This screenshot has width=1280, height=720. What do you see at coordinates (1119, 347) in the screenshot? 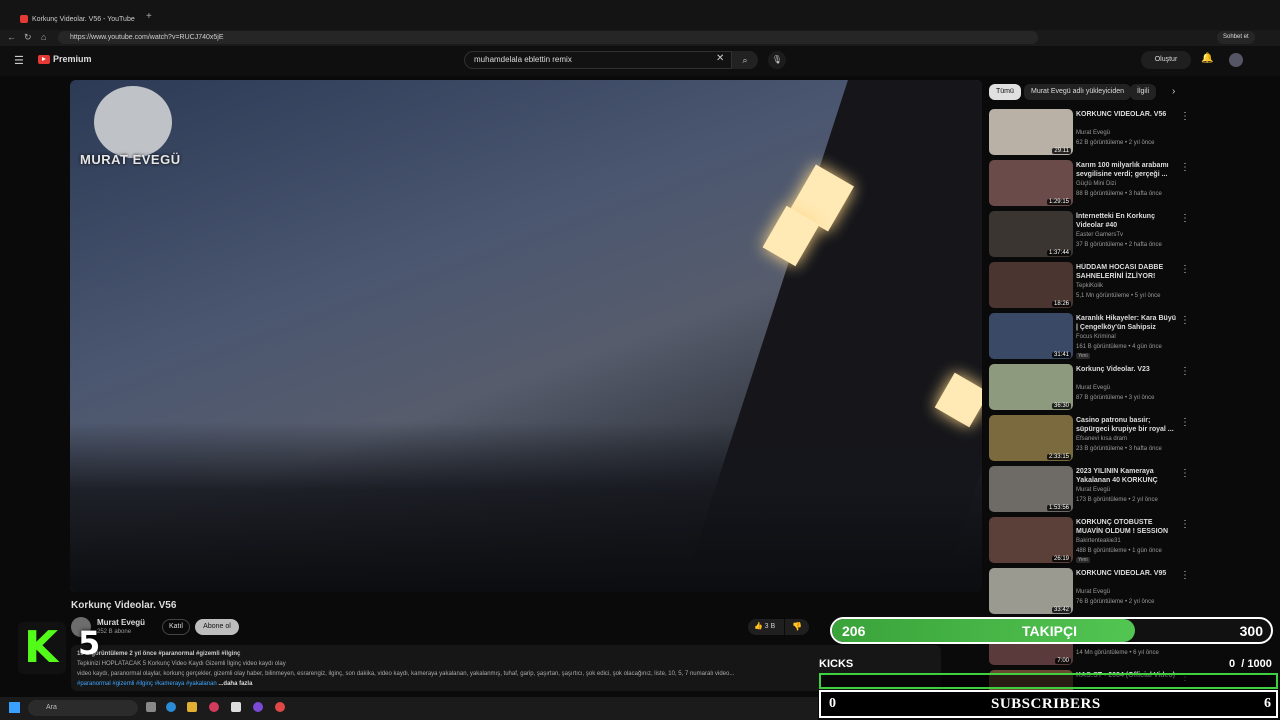
I see `video-meta: 161 B görüntüleme • 4 gün önce` at bounding box center [1119, 347].